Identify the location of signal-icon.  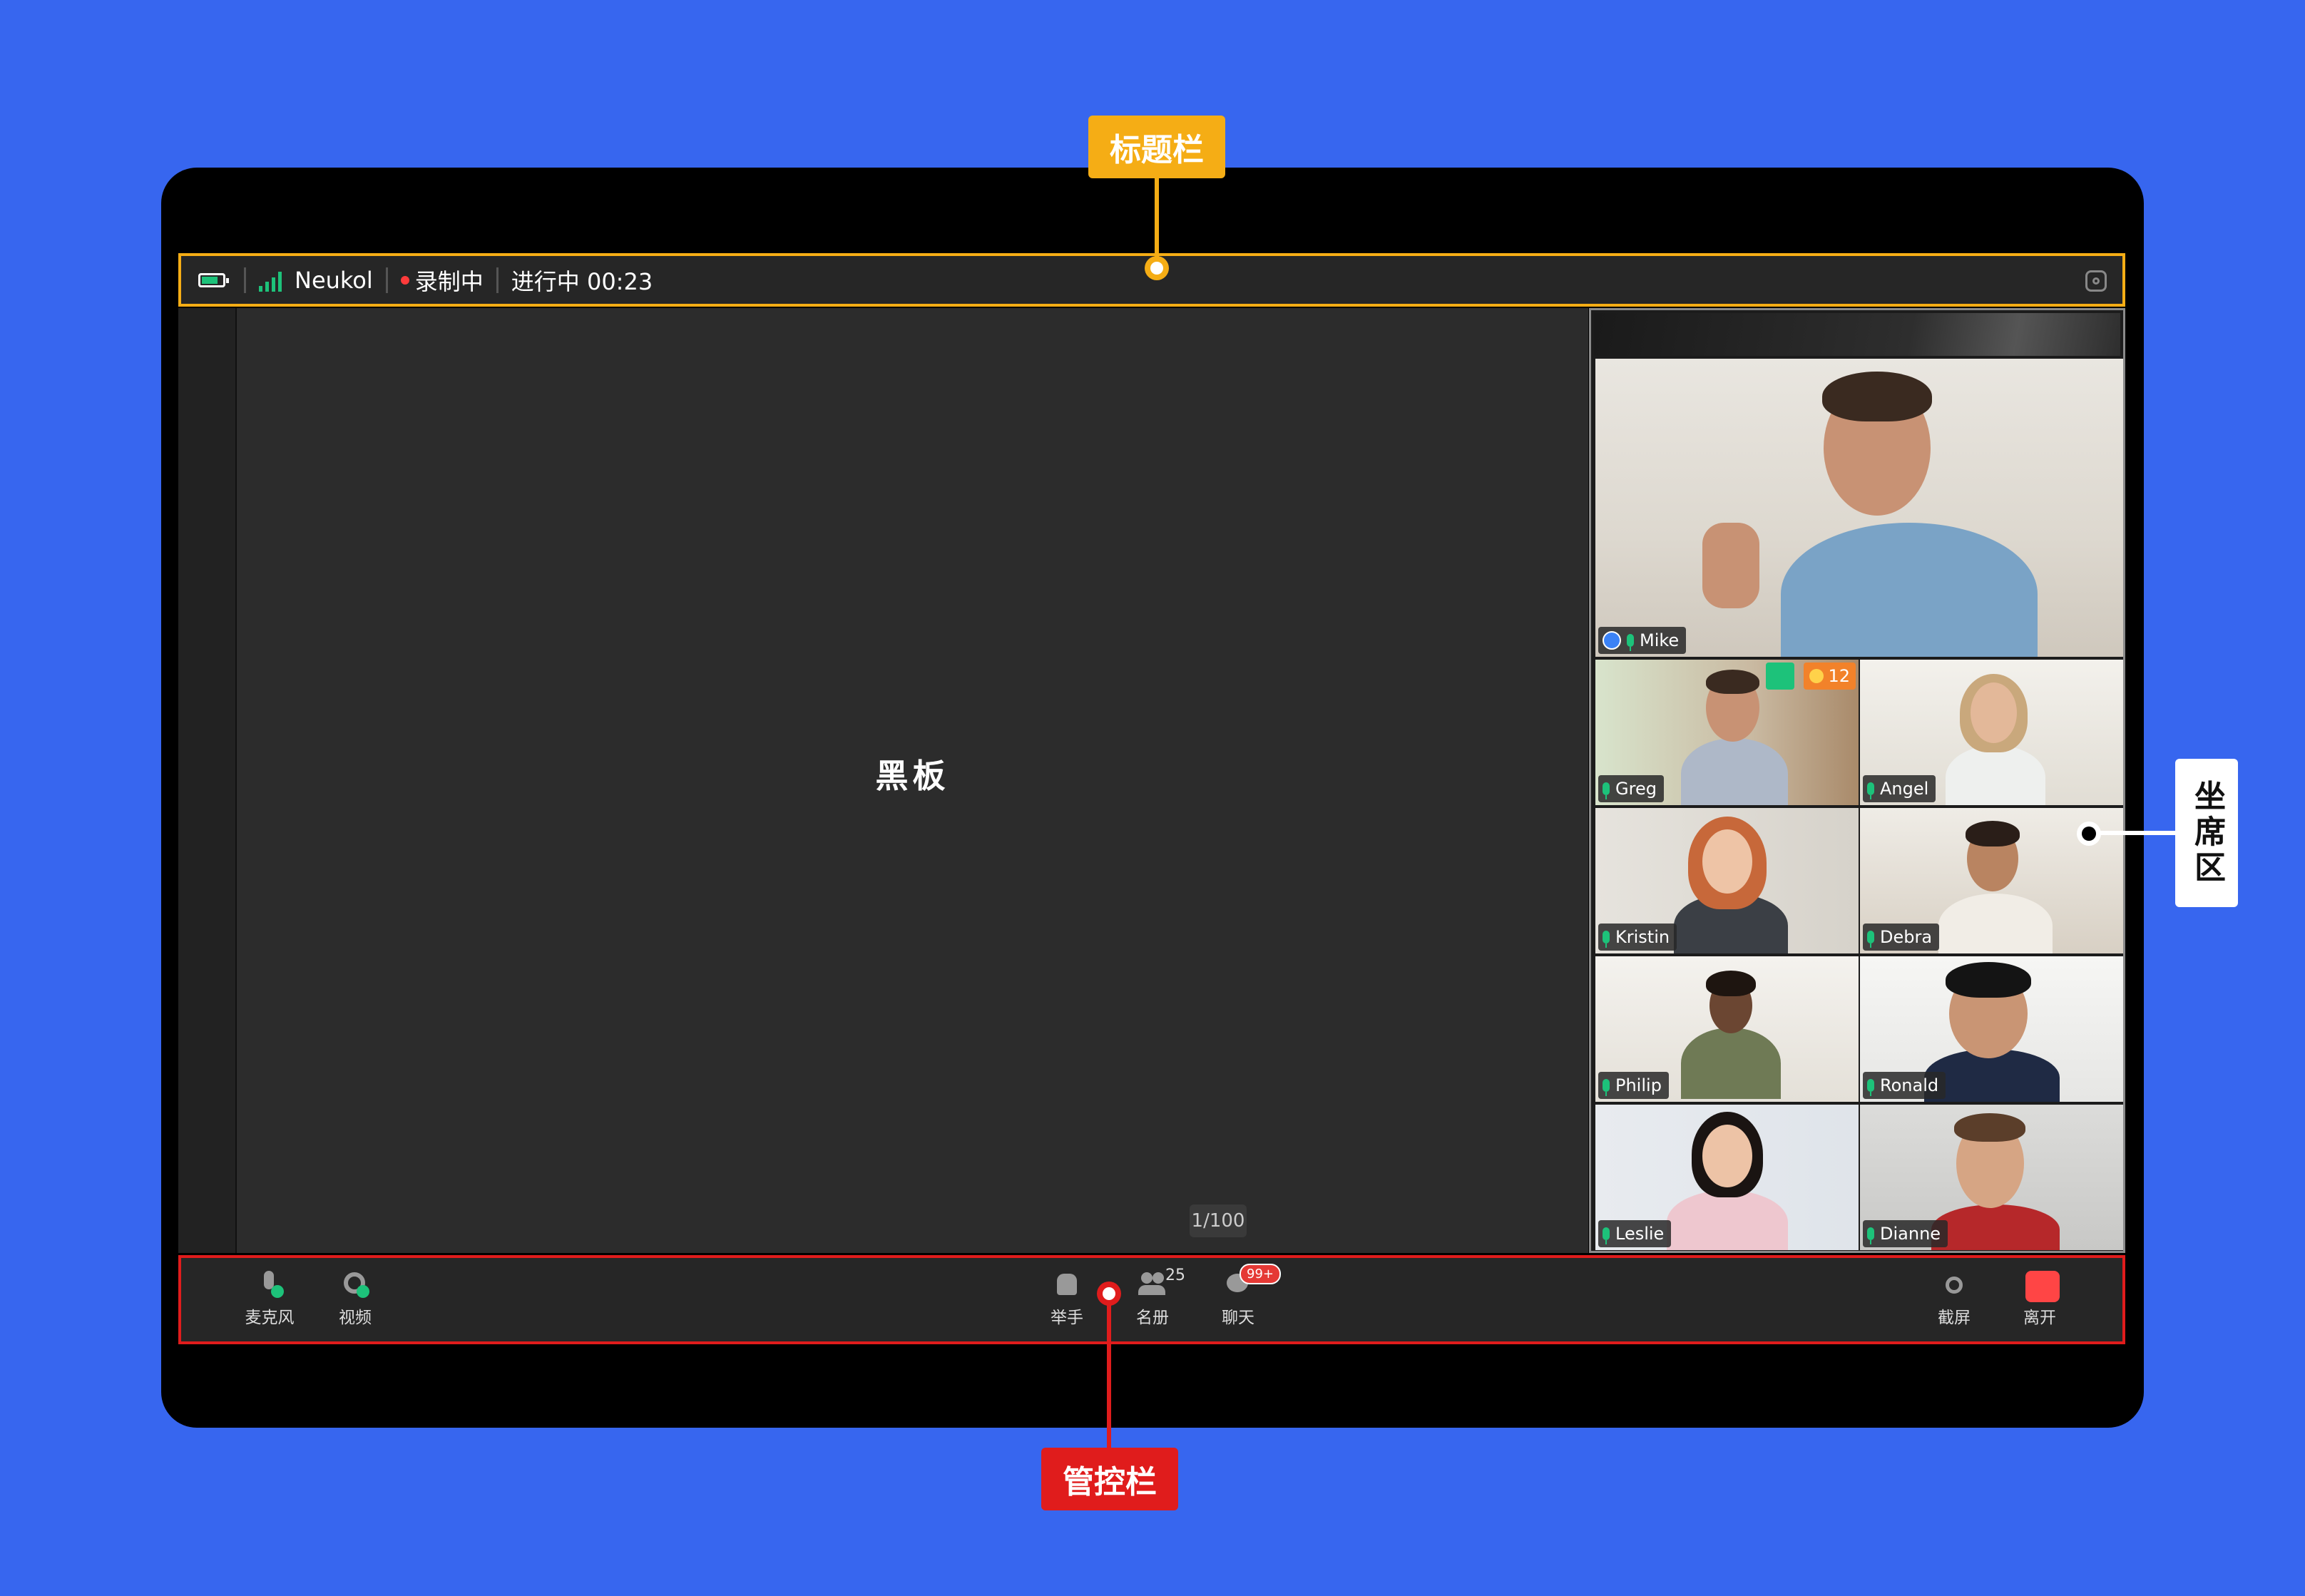
(271, 280).